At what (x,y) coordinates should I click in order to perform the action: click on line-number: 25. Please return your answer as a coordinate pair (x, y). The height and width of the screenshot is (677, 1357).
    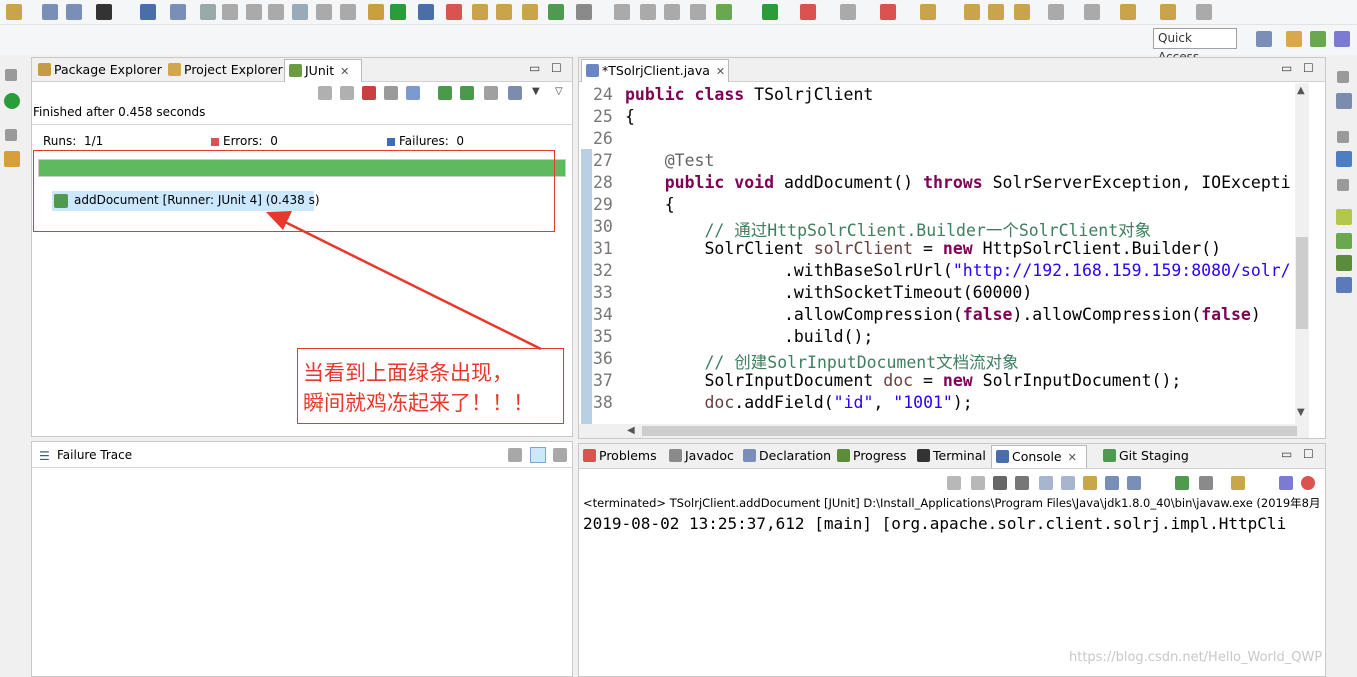
    Looking at the image, I should click on (603, 116).